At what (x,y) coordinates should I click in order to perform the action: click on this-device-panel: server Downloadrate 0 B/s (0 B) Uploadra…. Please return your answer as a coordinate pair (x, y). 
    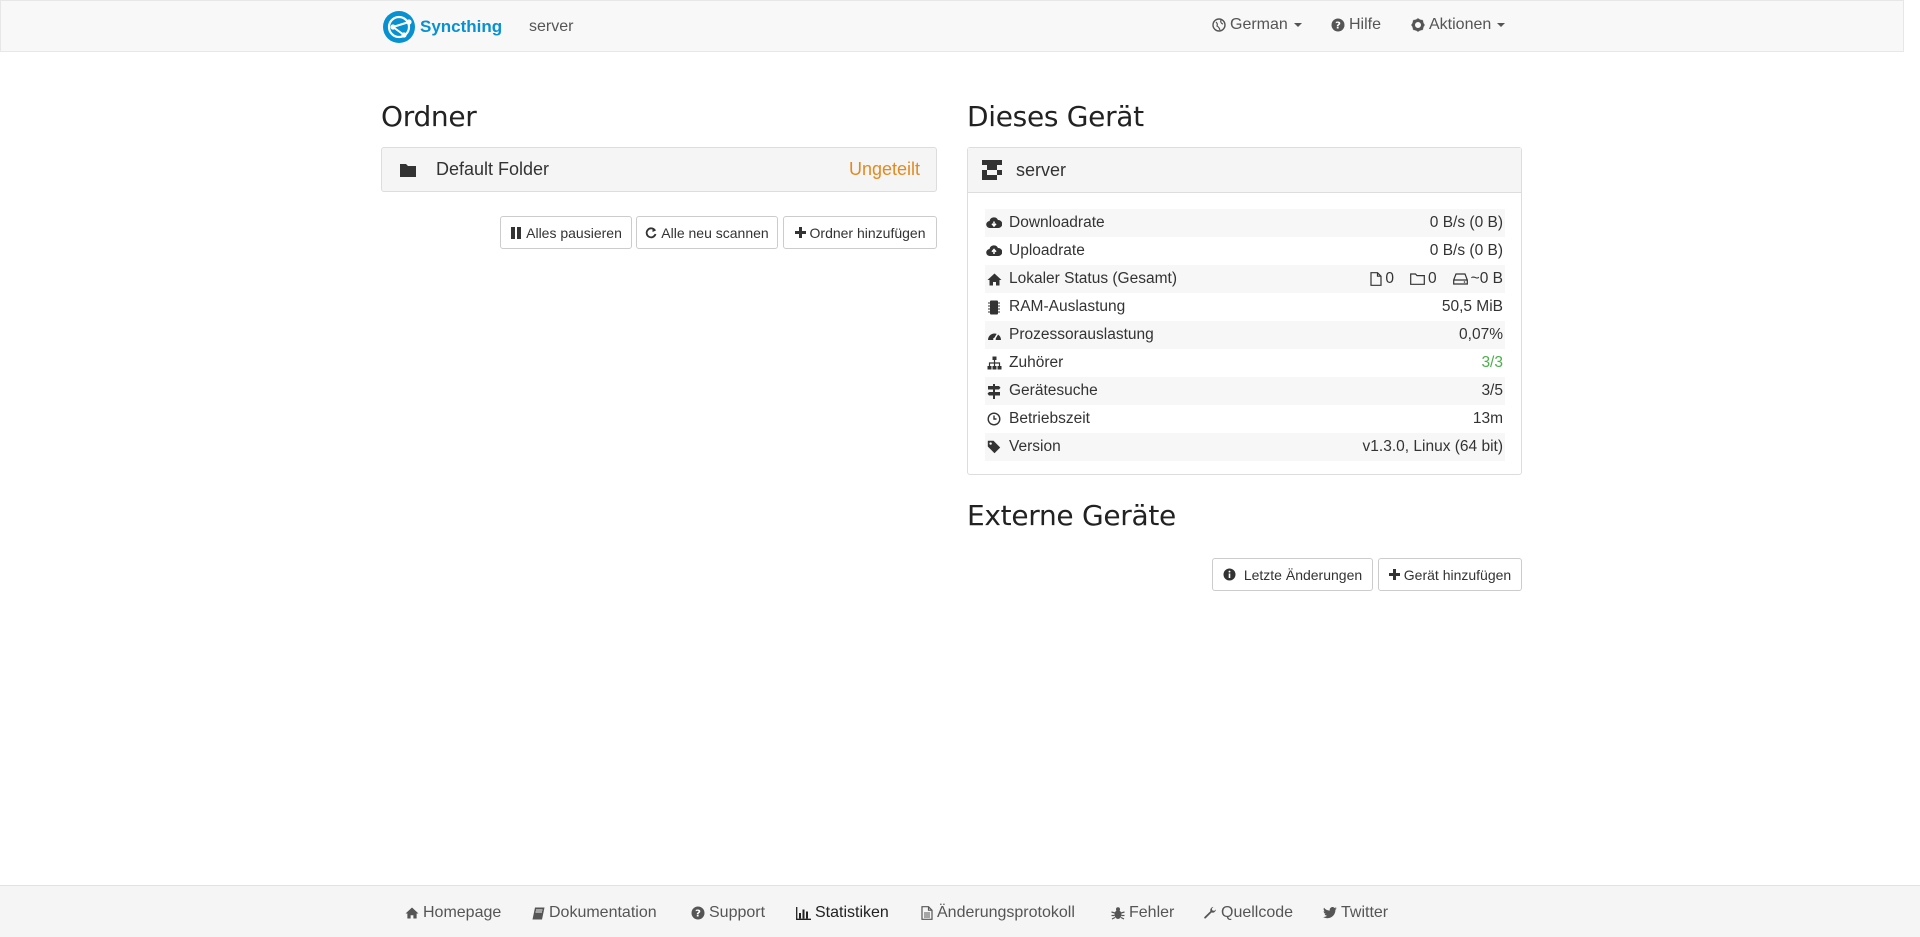
    Looking at the image, I should click on (1244, 311).